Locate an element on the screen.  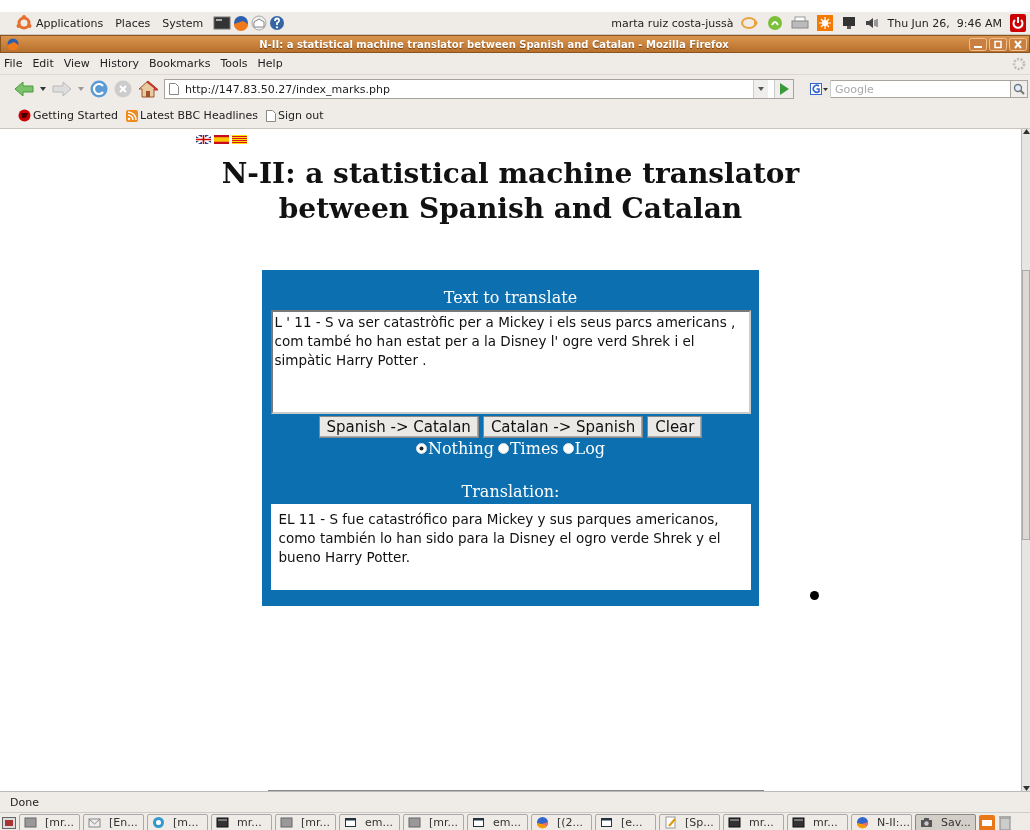
monitor-icon is located at coordinates (849, 23).